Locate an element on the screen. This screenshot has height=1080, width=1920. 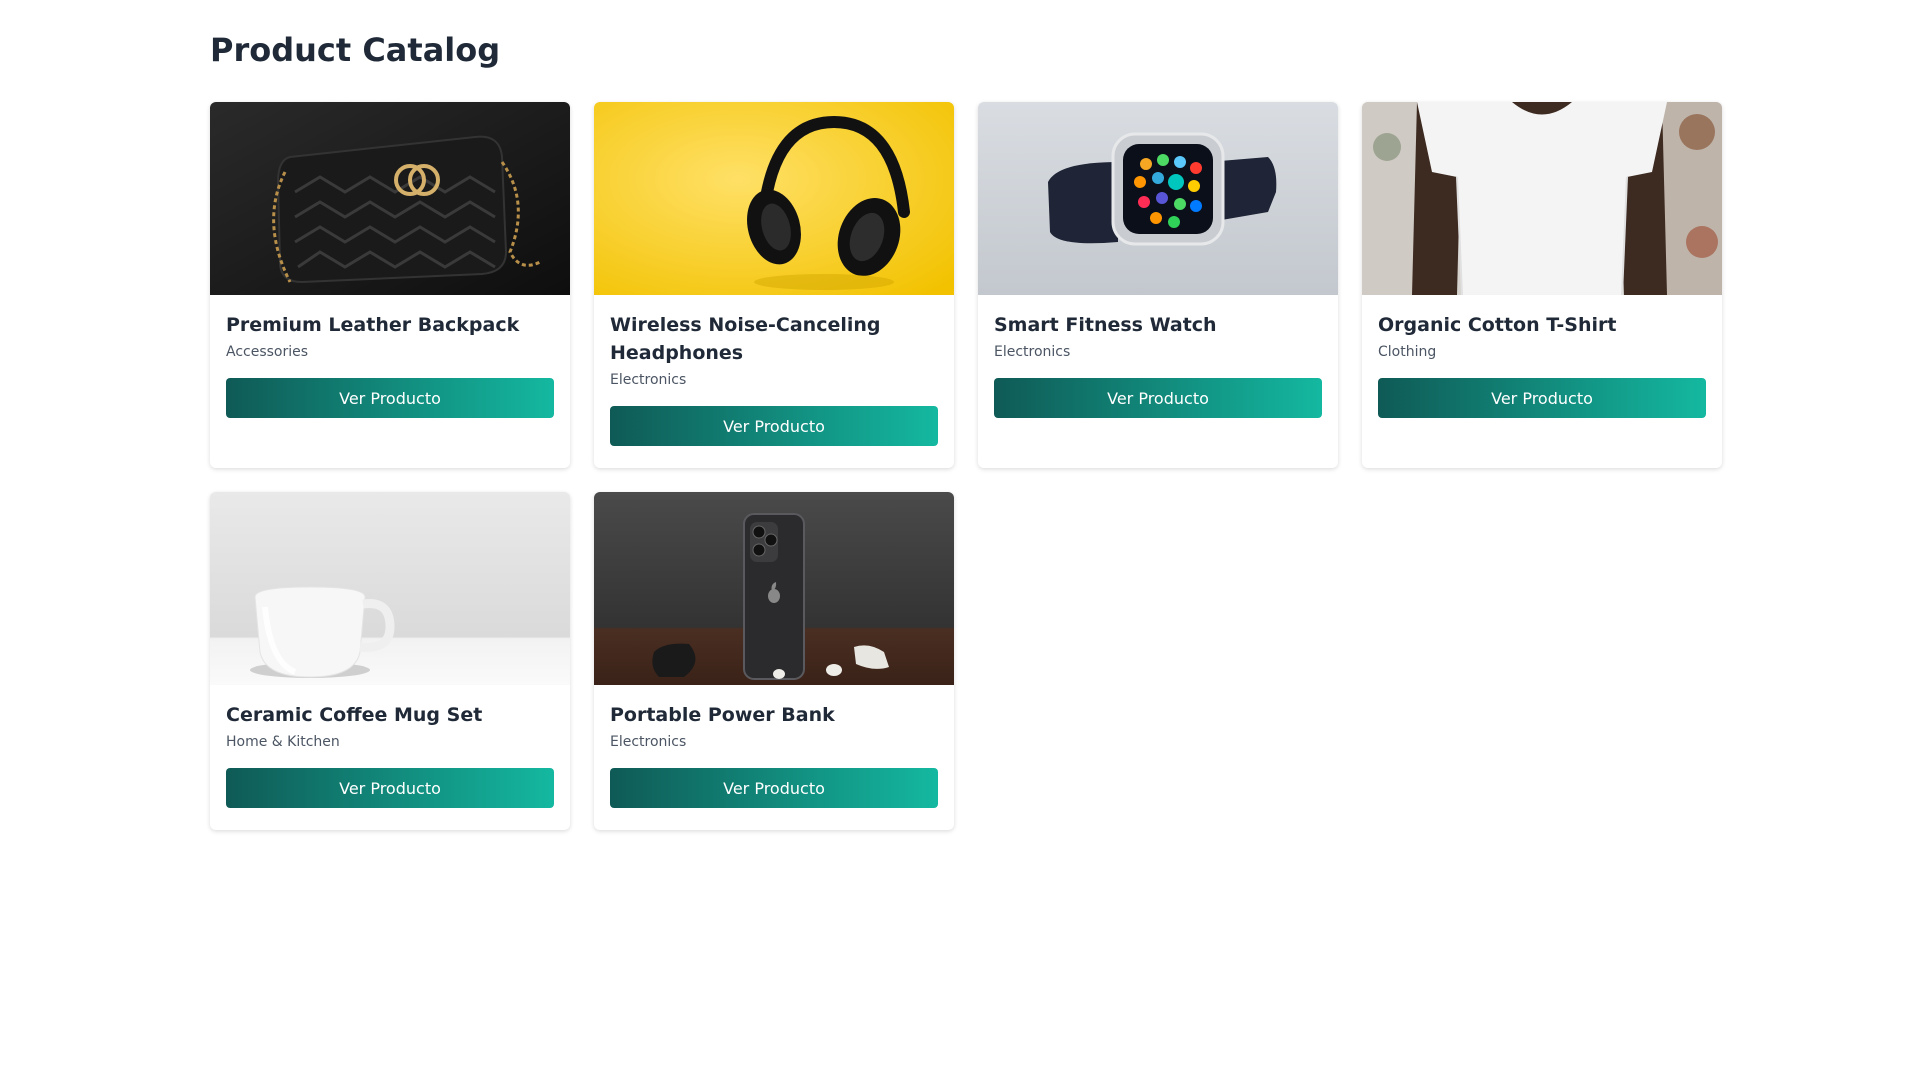
product-image-powerbank is located at coordinates (774, 588).